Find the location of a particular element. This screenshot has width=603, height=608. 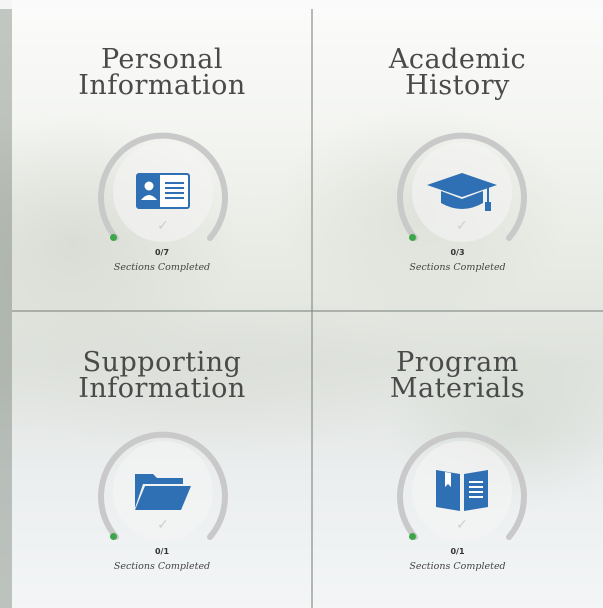

left-edge is located at coordinates (6, 304).